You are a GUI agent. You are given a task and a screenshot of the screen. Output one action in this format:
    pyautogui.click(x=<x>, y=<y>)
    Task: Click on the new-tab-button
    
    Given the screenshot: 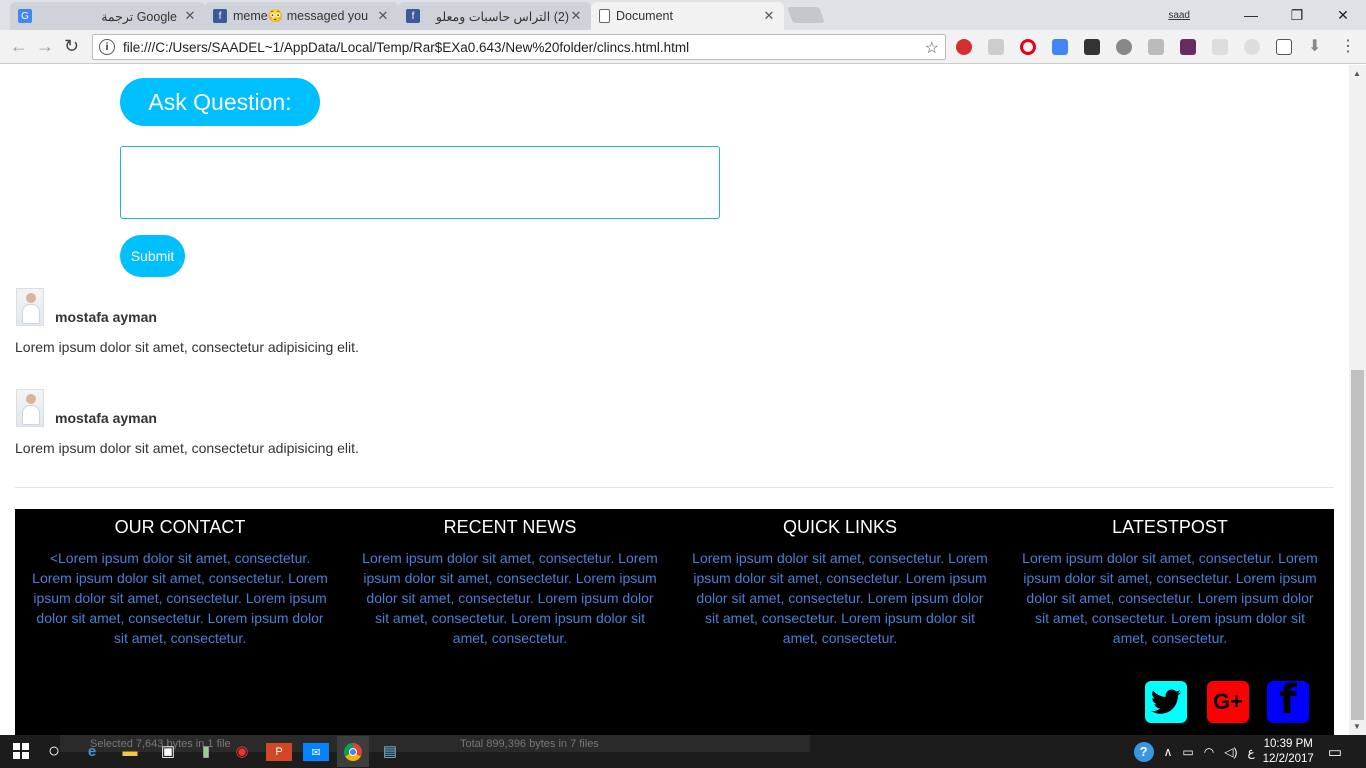 What is the action you would take?
    pyautogui.click(x=806, y=15)
    